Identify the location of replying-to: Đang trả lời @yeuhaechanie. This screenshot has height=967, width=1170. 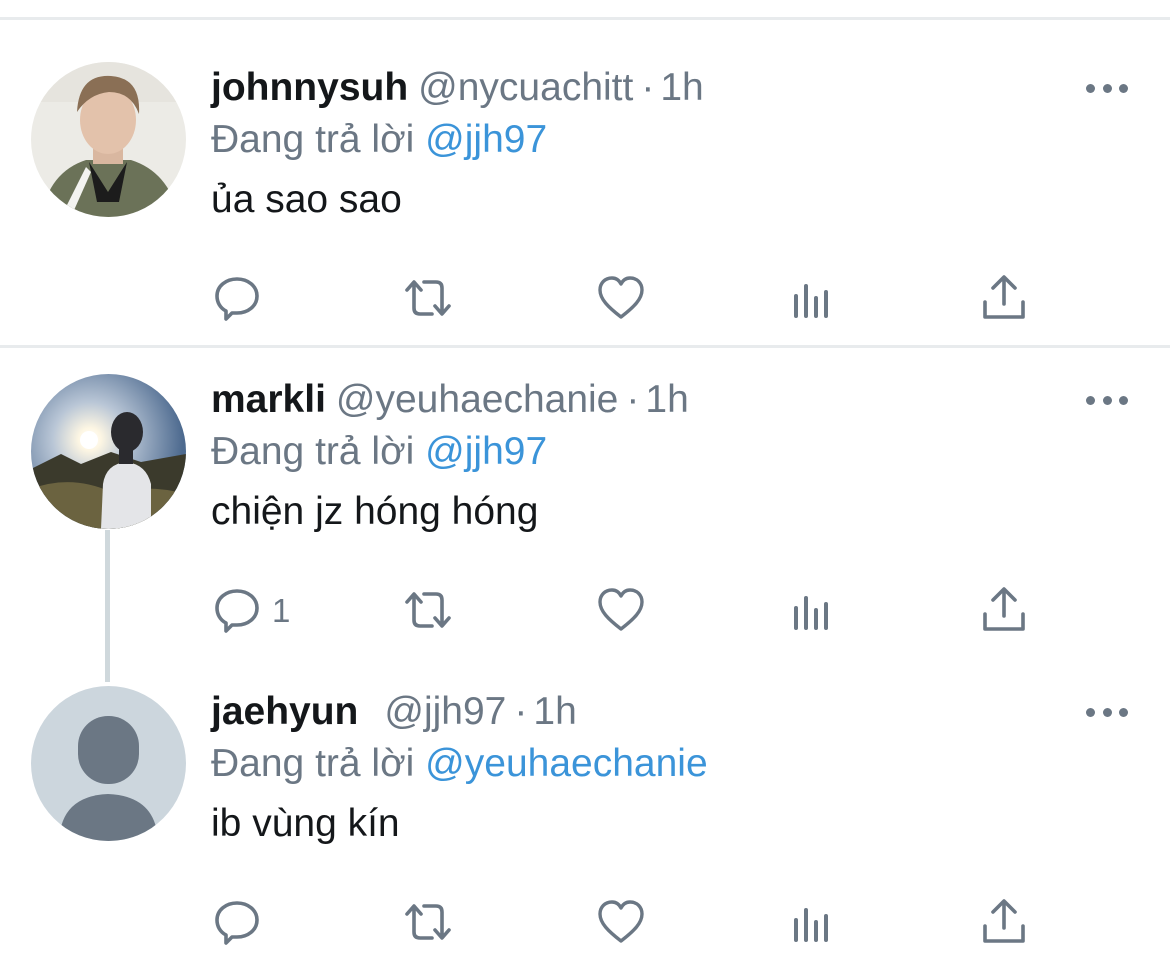
(459, 764).